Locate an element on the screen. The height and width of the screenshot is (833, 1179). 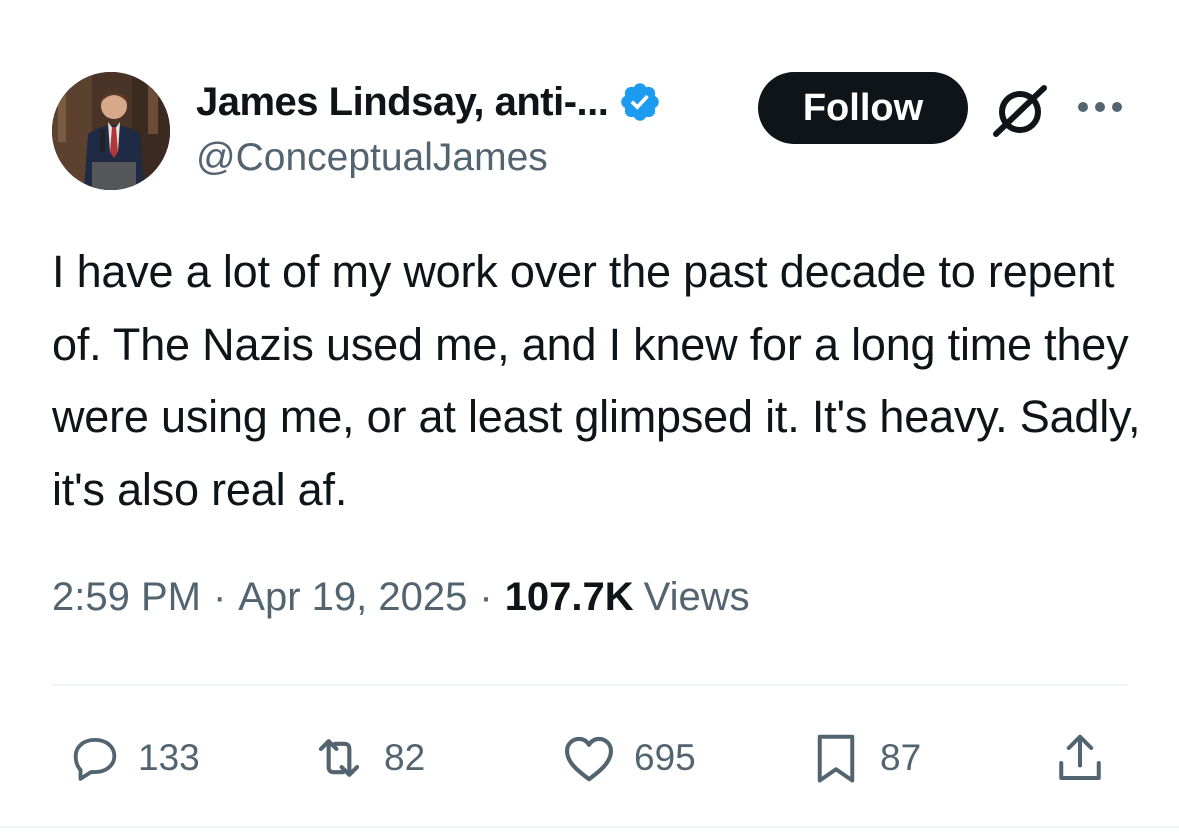
avatar-photo is located at coordinates (111, 131).